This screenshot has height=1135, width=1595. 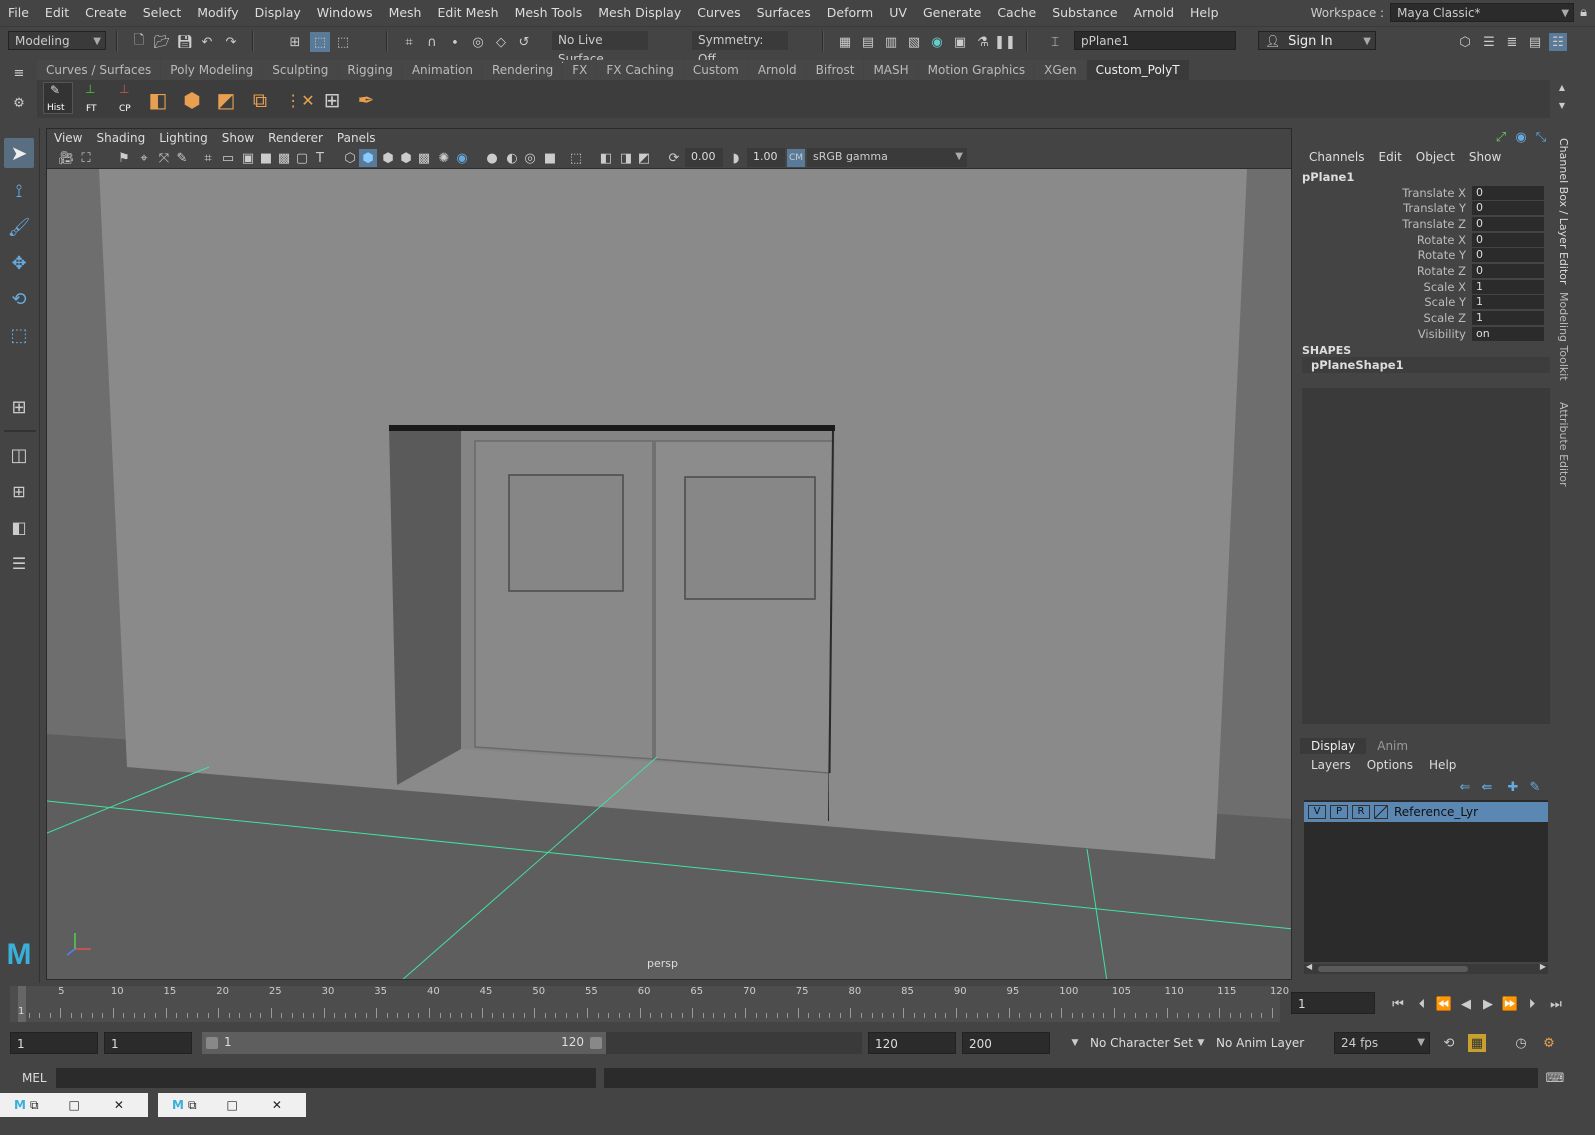 What do you see at coordinates (478, 42) in the screenshot?
I see `snap-view-icon: ◎` at bounding box center [478, 42].